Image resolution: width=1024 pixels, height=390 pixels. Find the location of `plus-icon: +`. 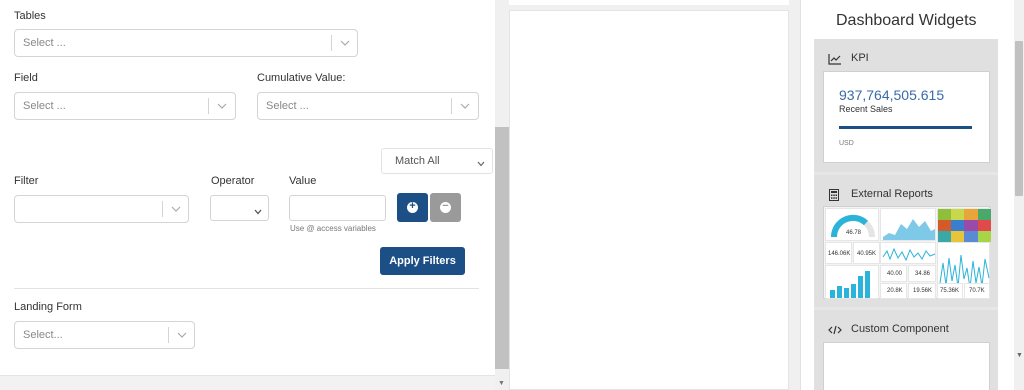

plus-icon: + is located at coordinates (412, 207).